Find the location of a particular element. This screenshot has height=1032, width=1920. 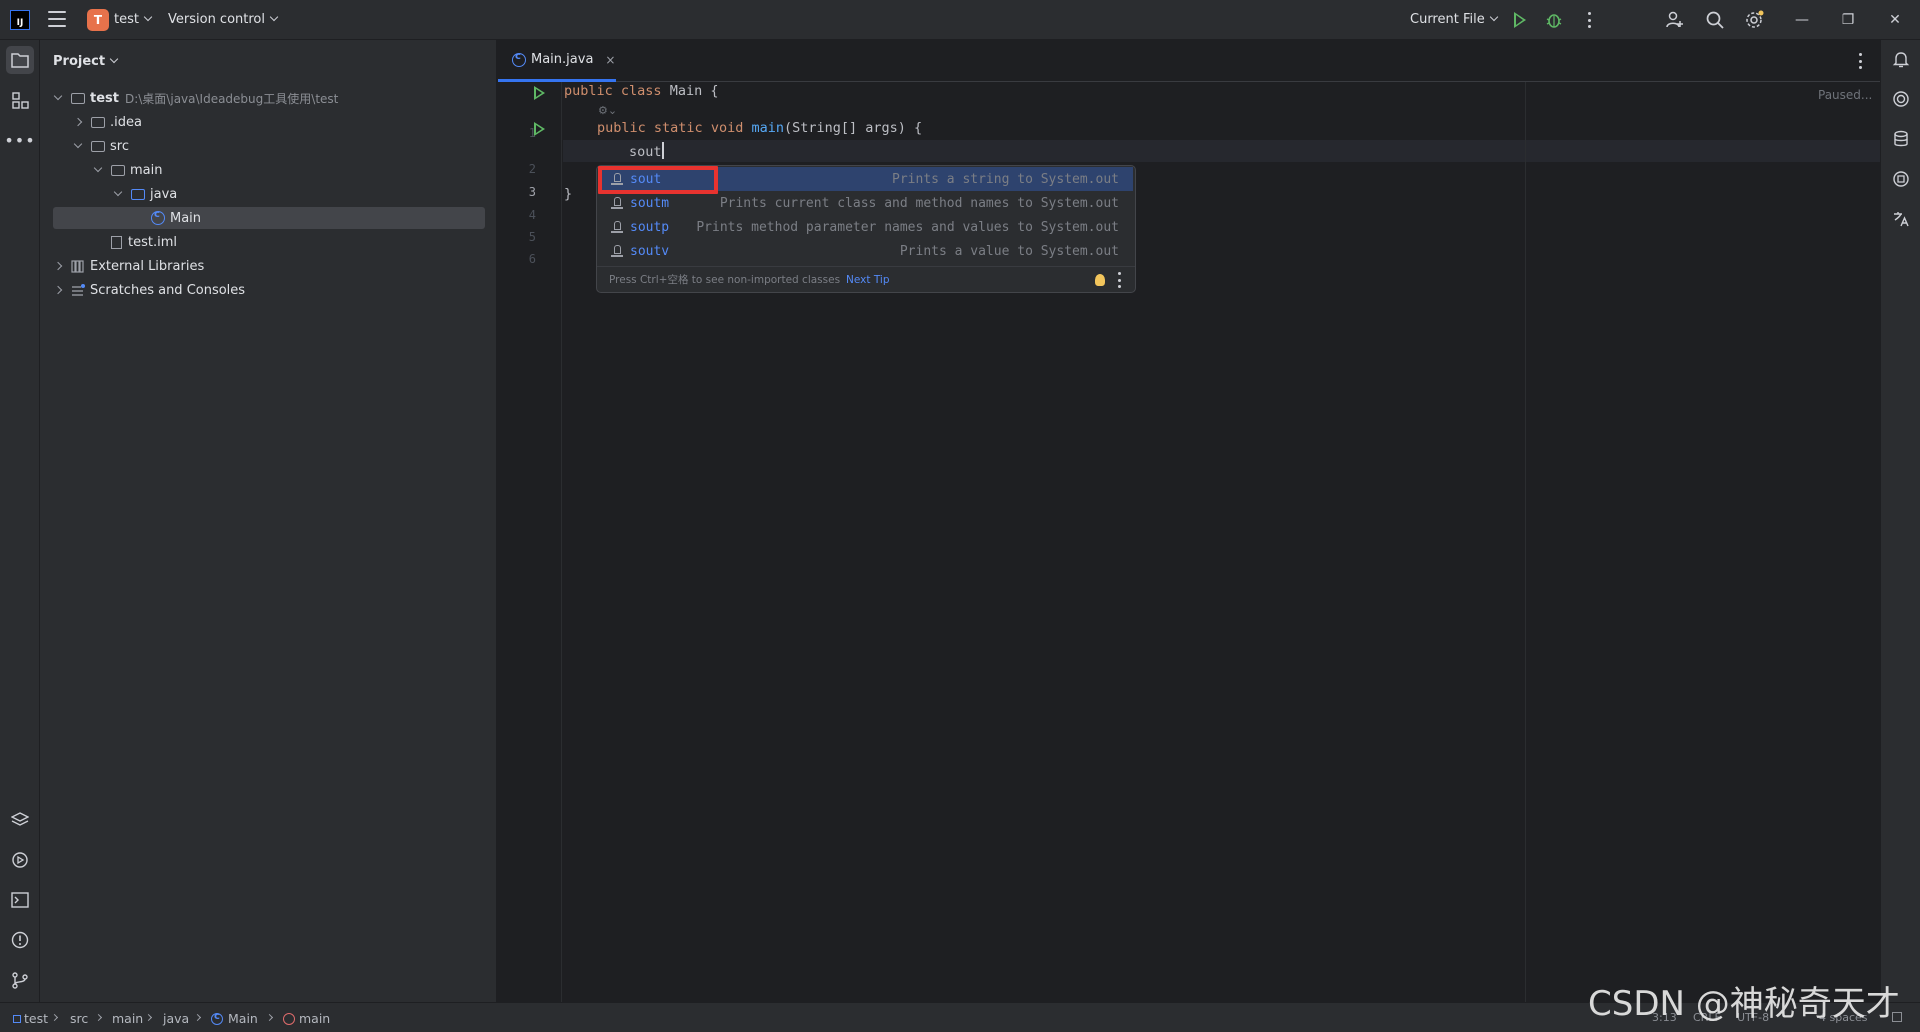

code-line-2: public static void main(String[] args) { is located at coordinates (759, 128).